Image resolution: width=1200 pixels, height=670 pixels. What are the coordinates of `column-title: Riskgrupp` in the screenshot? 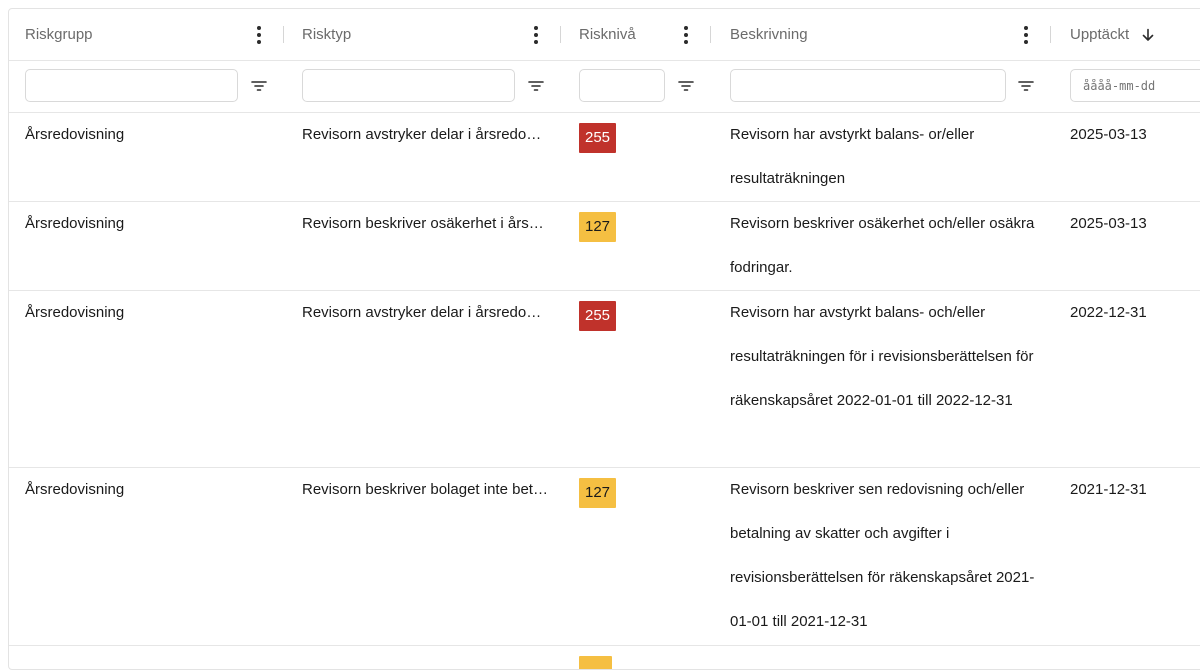 It's located at (59, 34).